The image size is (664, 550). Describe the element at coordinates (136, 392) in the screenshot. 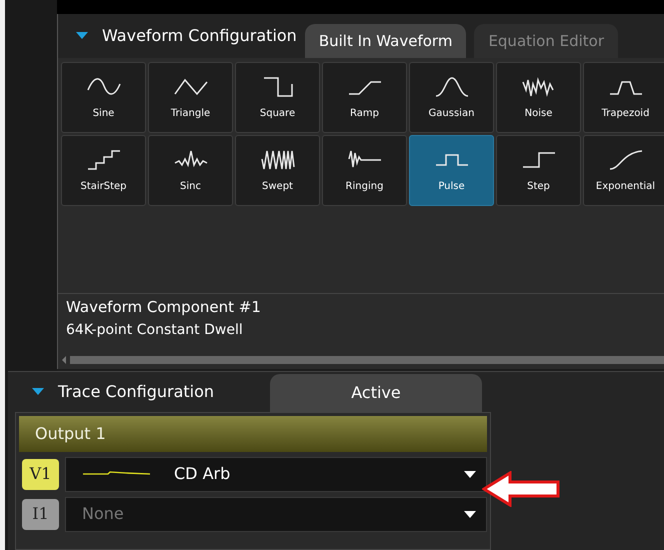

I see `panel-title: Trace Configuration` at that location.